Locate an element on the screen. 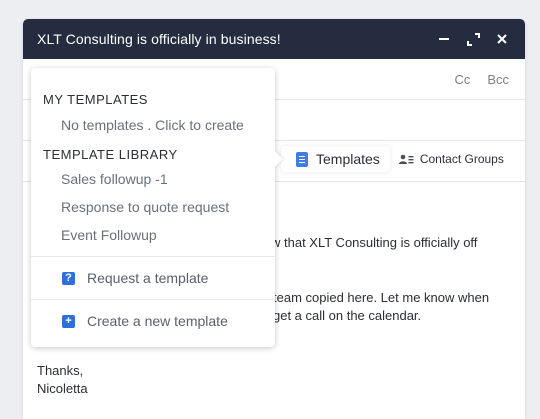 The image size is (540, 419). create-template-button: + Create a new template is located at coordinates (145, 321).